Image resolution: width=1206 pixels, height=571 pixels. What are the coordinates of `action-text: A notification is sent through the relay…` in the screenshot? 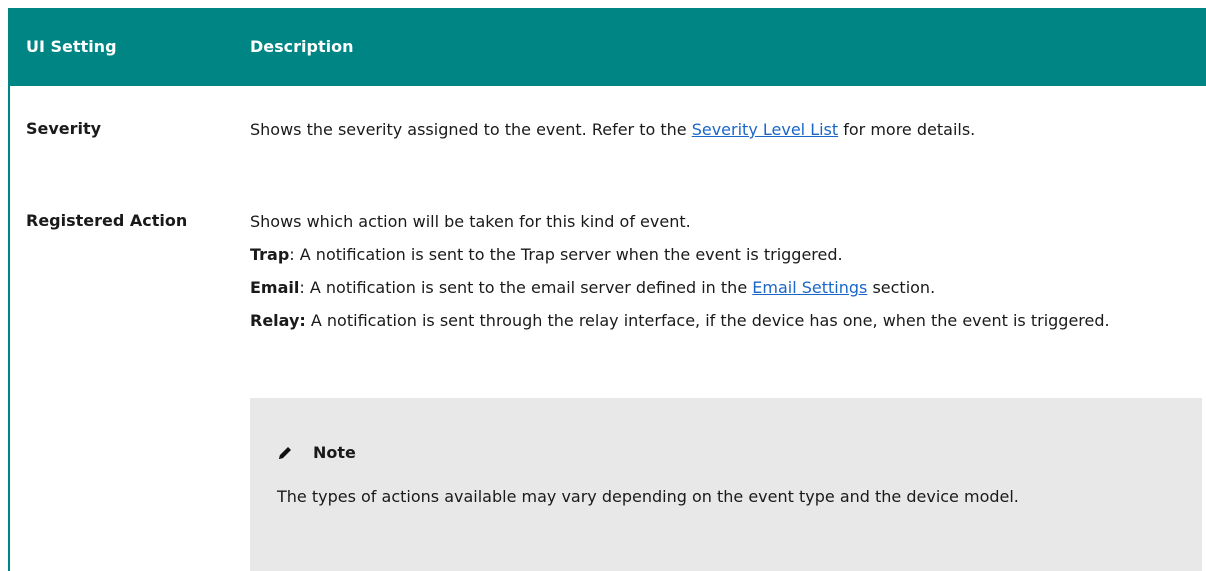 It's located at (707, 320).